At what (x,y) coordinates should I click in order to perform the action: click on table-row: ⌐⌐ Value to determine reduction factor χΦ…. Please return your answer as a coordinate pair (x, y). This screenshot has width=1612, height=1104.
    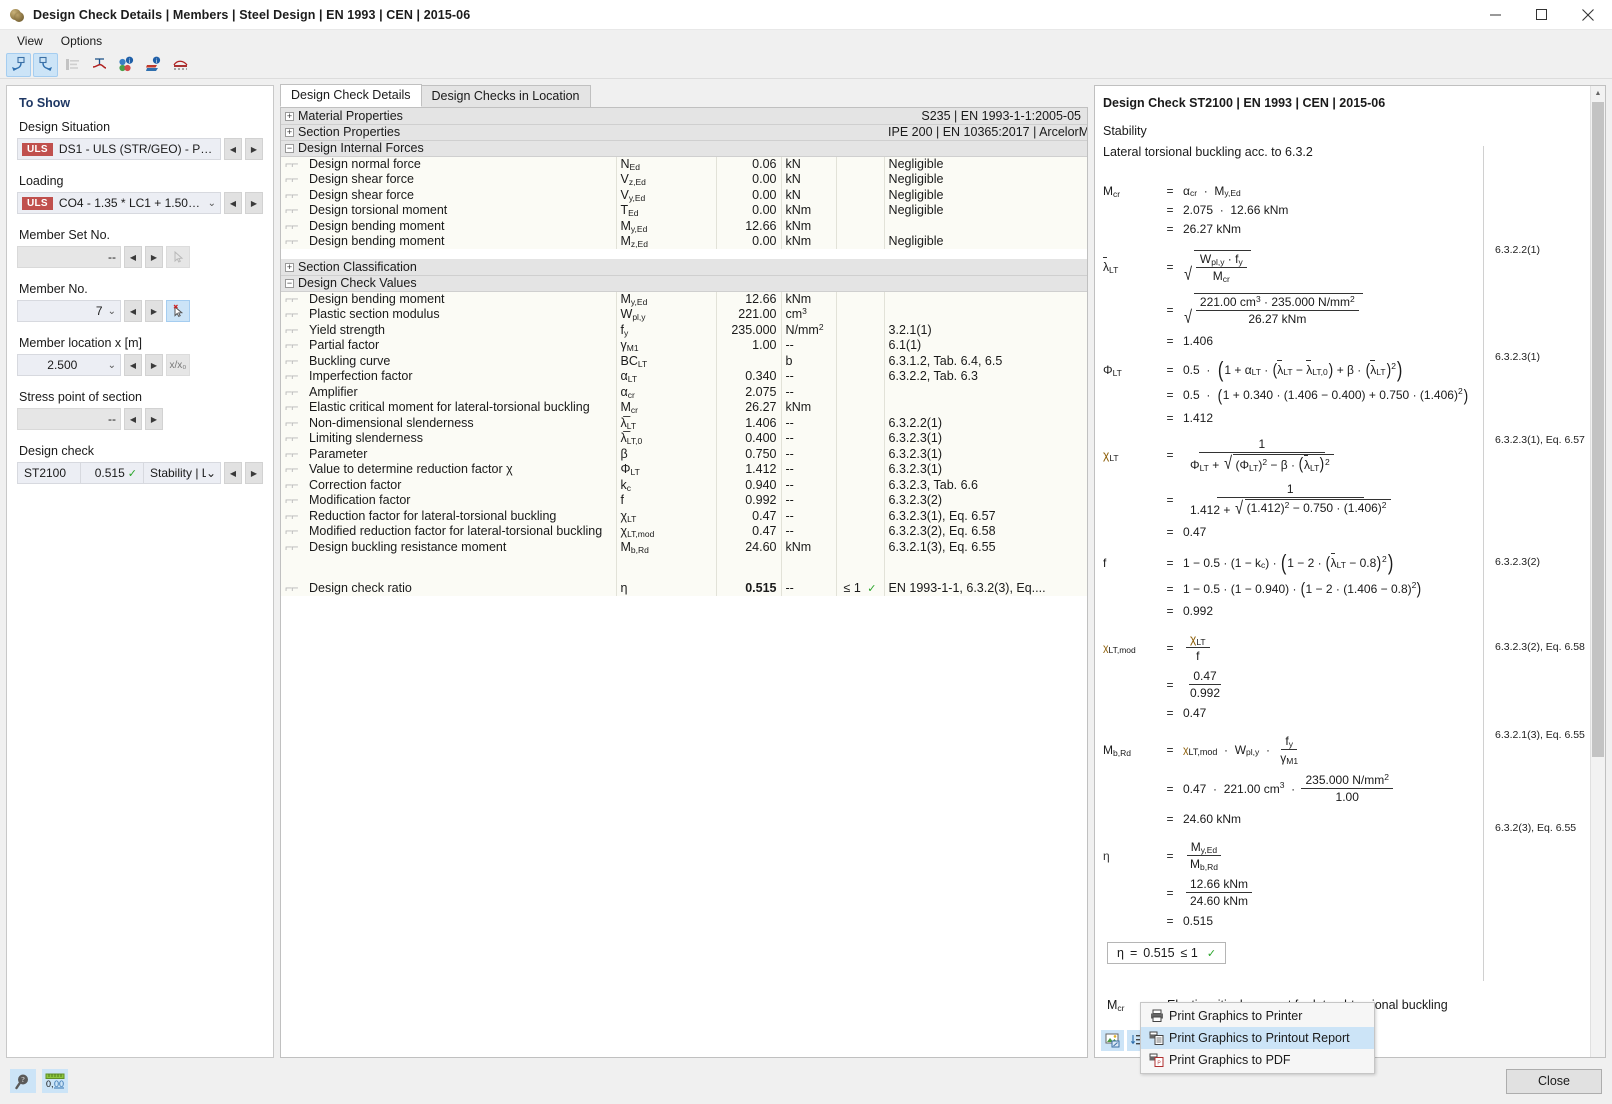
    Looking at the image, I should click on (684, 469).